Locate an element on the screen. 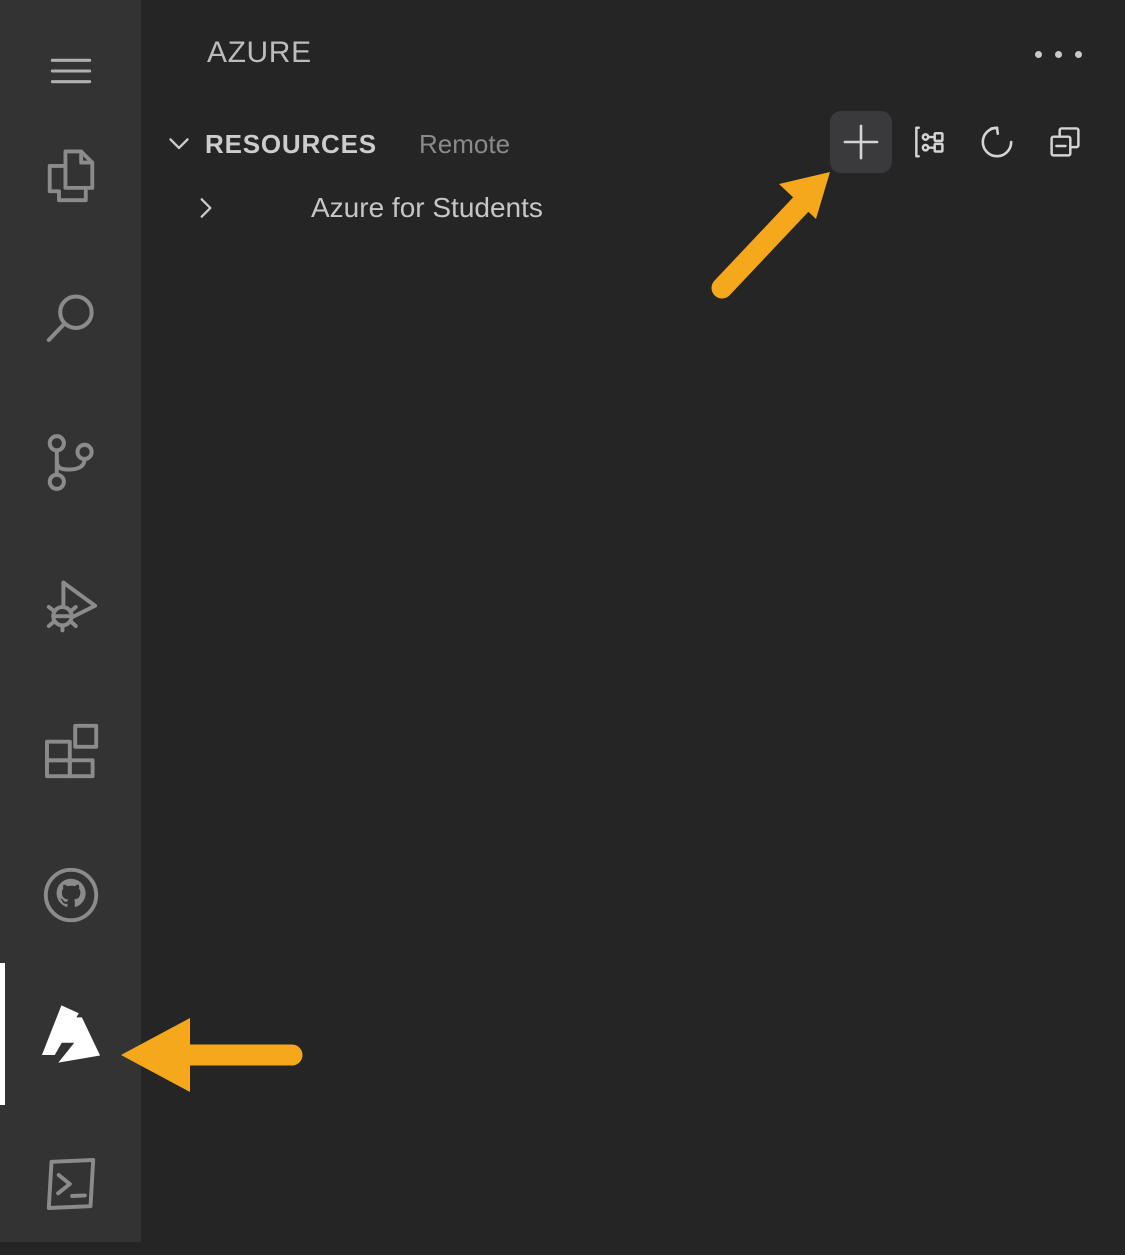 The width and height of the screenshot is (1125, 1255). section-title: RESOURCES is located at coordinates (291, 144).